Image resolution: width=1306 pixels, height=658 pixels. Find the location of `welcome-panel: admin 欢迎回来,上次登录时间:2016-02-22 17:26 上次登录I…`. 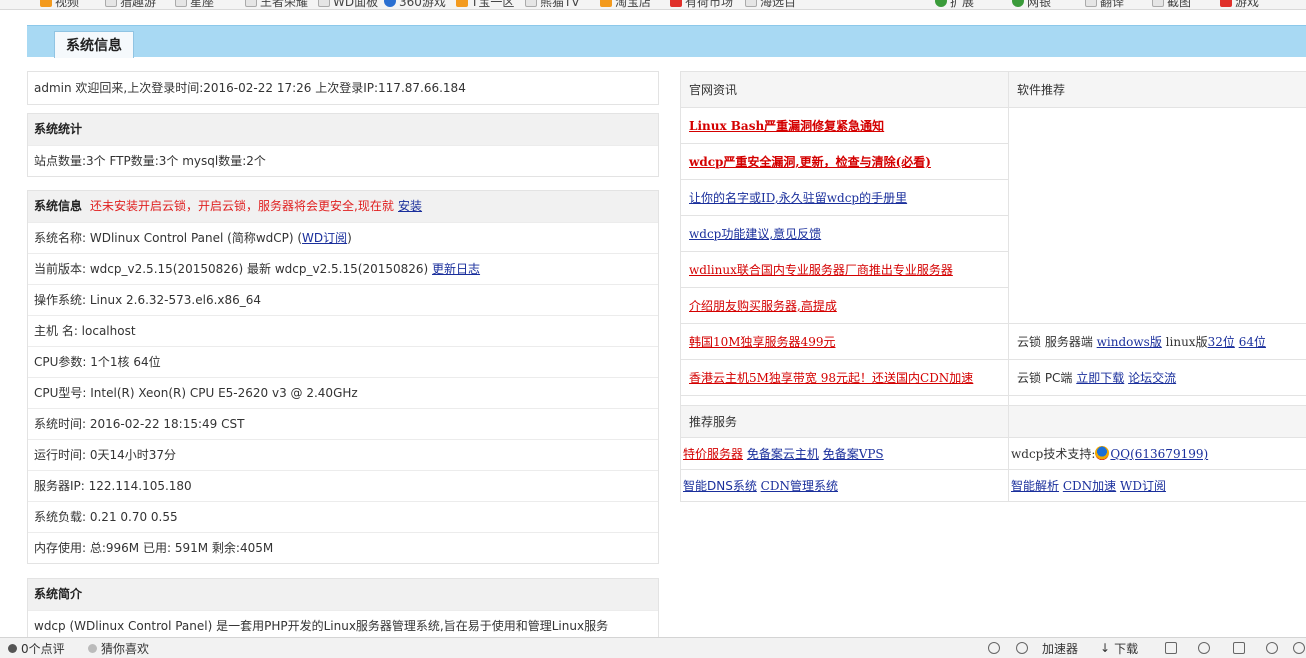

welcome-panel: admin 欢迎回来,上次登录时间:2016-02-22 17:26 上次登录I… is located at coordinates (343, 88).